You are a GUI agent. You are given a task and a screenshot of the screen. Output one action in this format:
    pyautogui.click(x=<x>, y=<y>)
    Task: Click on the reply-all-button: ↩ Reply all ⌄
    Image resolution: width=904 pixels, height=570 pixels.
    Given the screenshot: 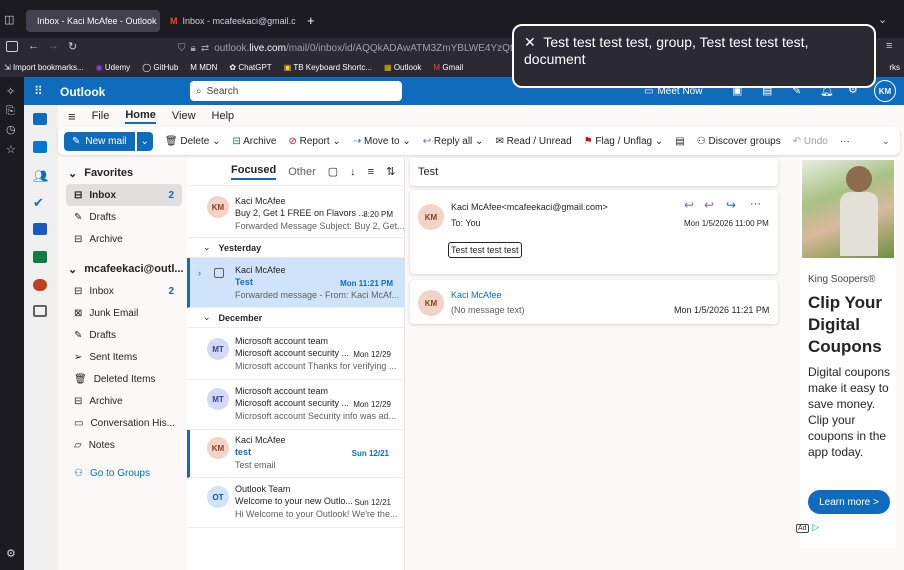 What is the action you would take?
    pyautogui.click(x=453, y=141)
    